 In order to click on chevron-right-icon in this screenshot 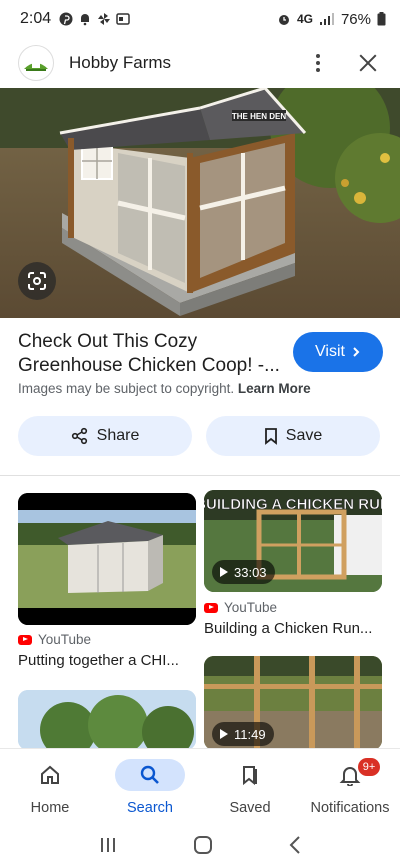, I will do `click(356, 352)`.